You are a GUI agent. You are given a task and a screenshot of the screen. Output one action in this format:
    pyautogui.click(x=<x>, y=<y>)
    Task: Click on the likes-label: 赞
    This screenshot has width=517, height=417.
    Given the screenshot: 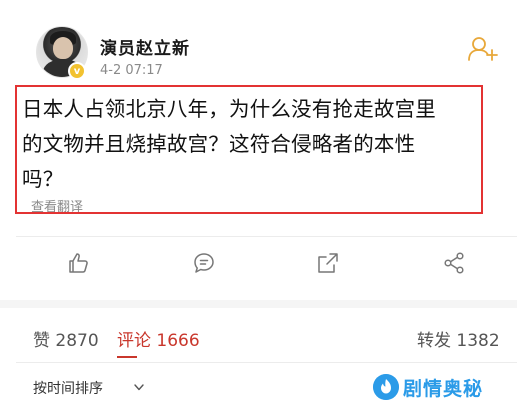 What is the action you would take?
    pyautogui.click(x=41, y=341)
    